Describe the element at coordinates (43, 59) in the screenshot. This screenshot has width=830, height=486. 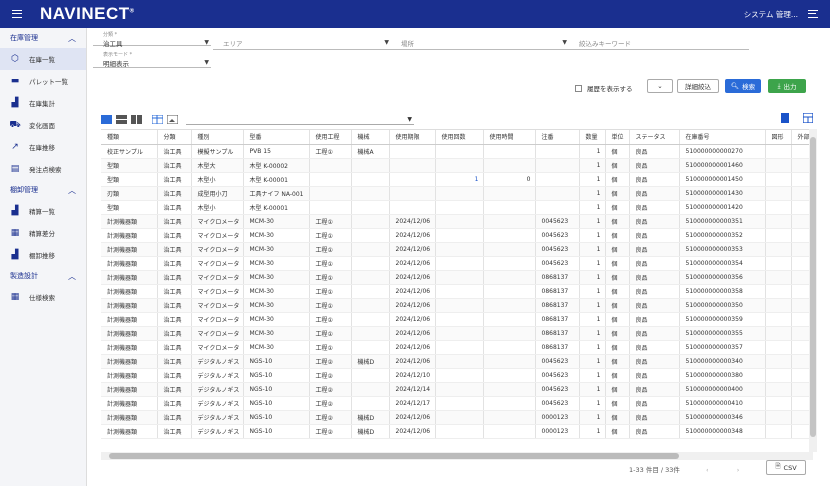
I see `sidebar-item: ⬡ 在庫一覧` at that location.